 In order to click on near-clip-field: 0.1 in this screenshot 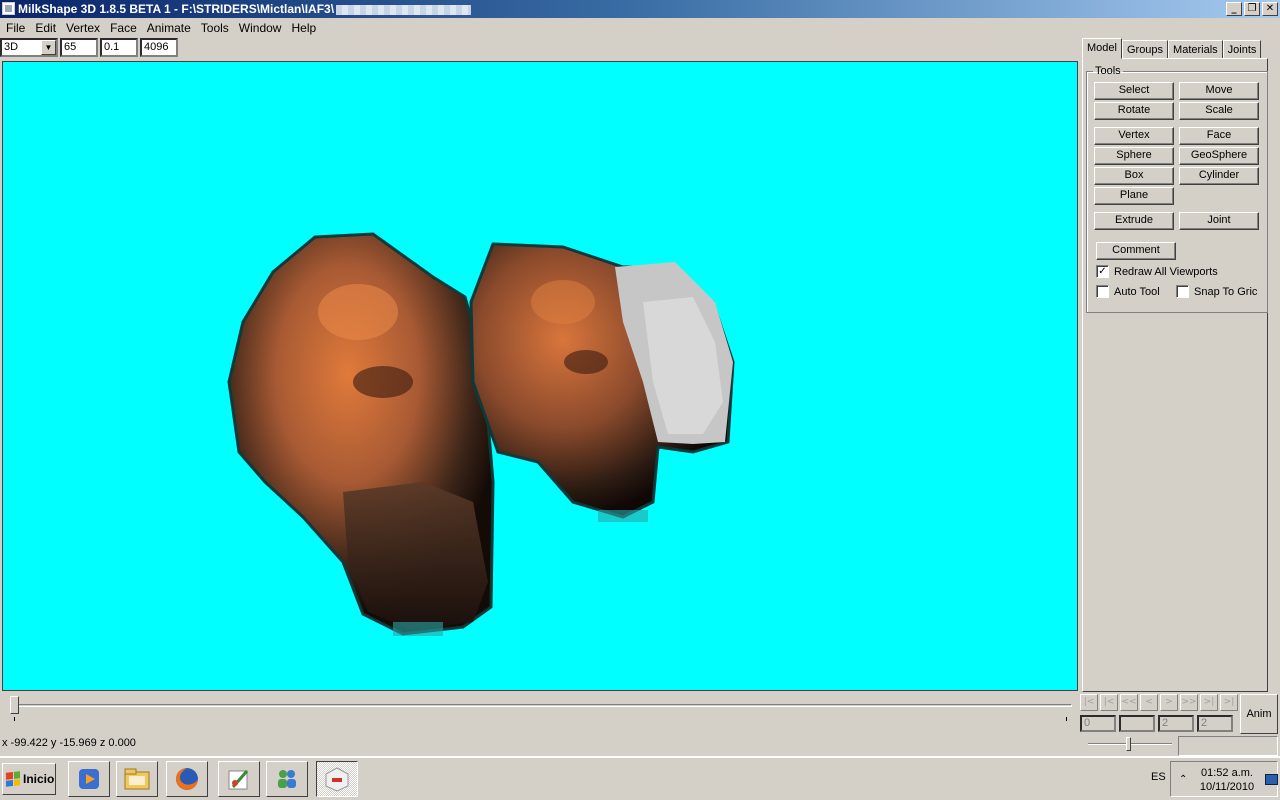, I will do `click(119, 47)`.